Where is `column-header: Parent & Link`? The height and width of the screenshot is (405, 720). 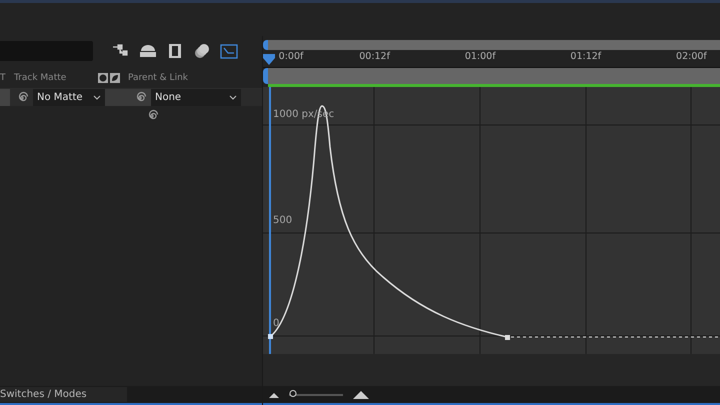 column-header: Parent & Link is located at coordinates (158, 78).